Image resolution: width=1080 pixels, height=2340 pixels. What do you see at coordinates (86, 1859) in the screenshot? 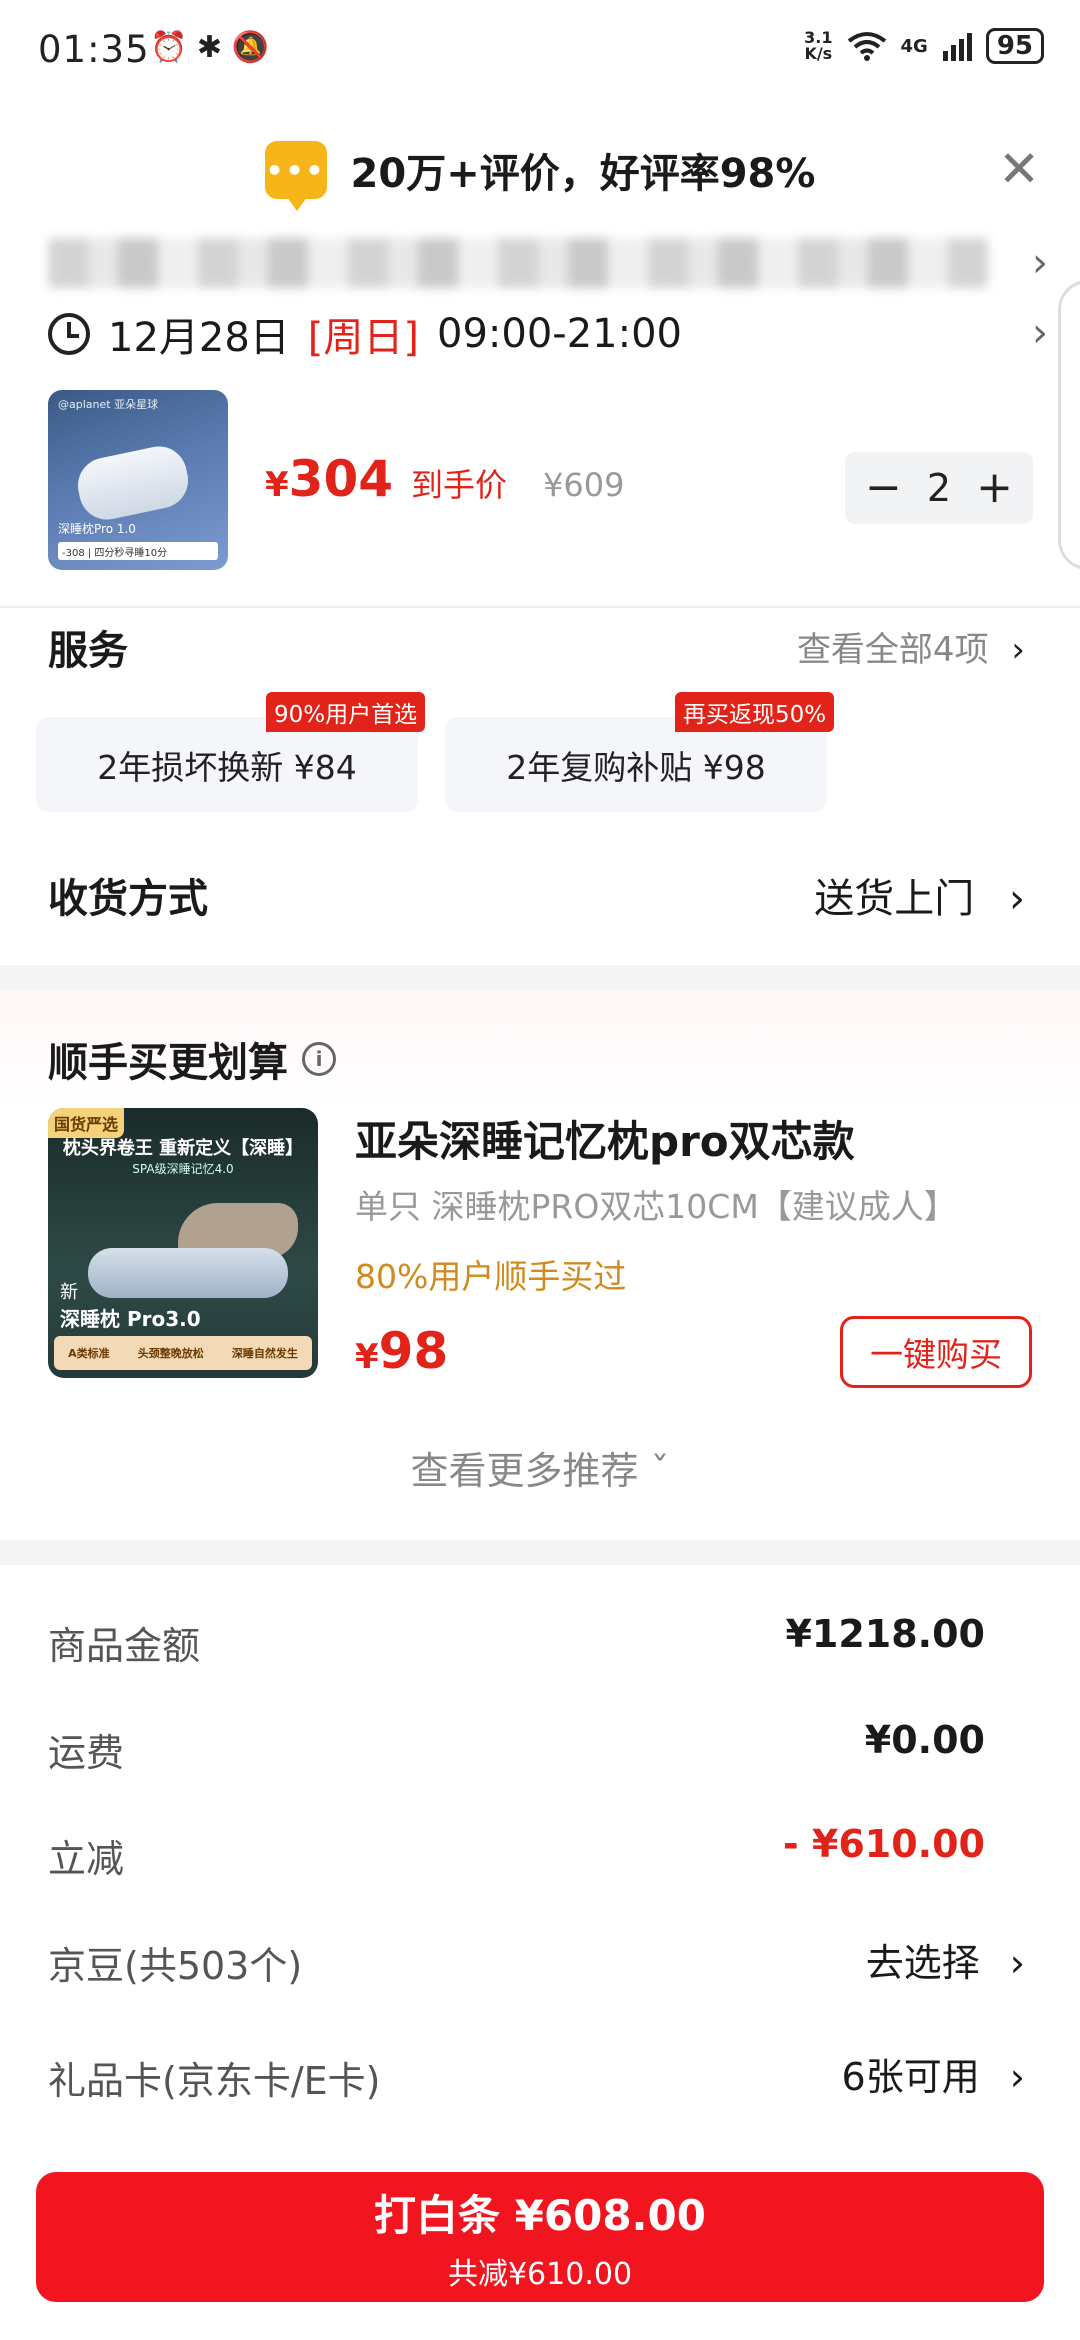
I see `summary-label-discount: 立减` at bounding box center [86, 1859].